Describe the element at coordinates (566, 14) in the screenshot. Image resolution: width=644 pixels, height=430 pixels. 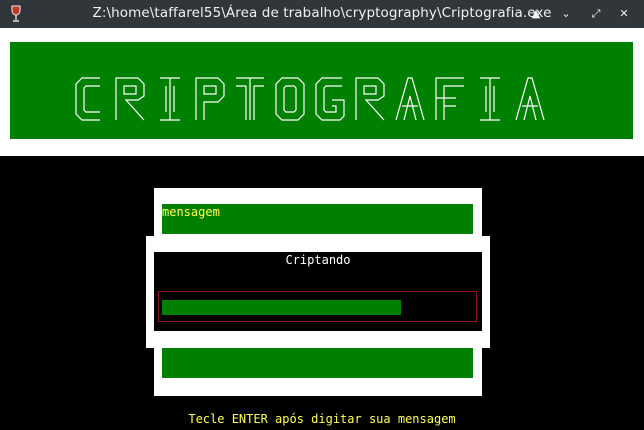
I see `minimize-button: ⌄` at that location.